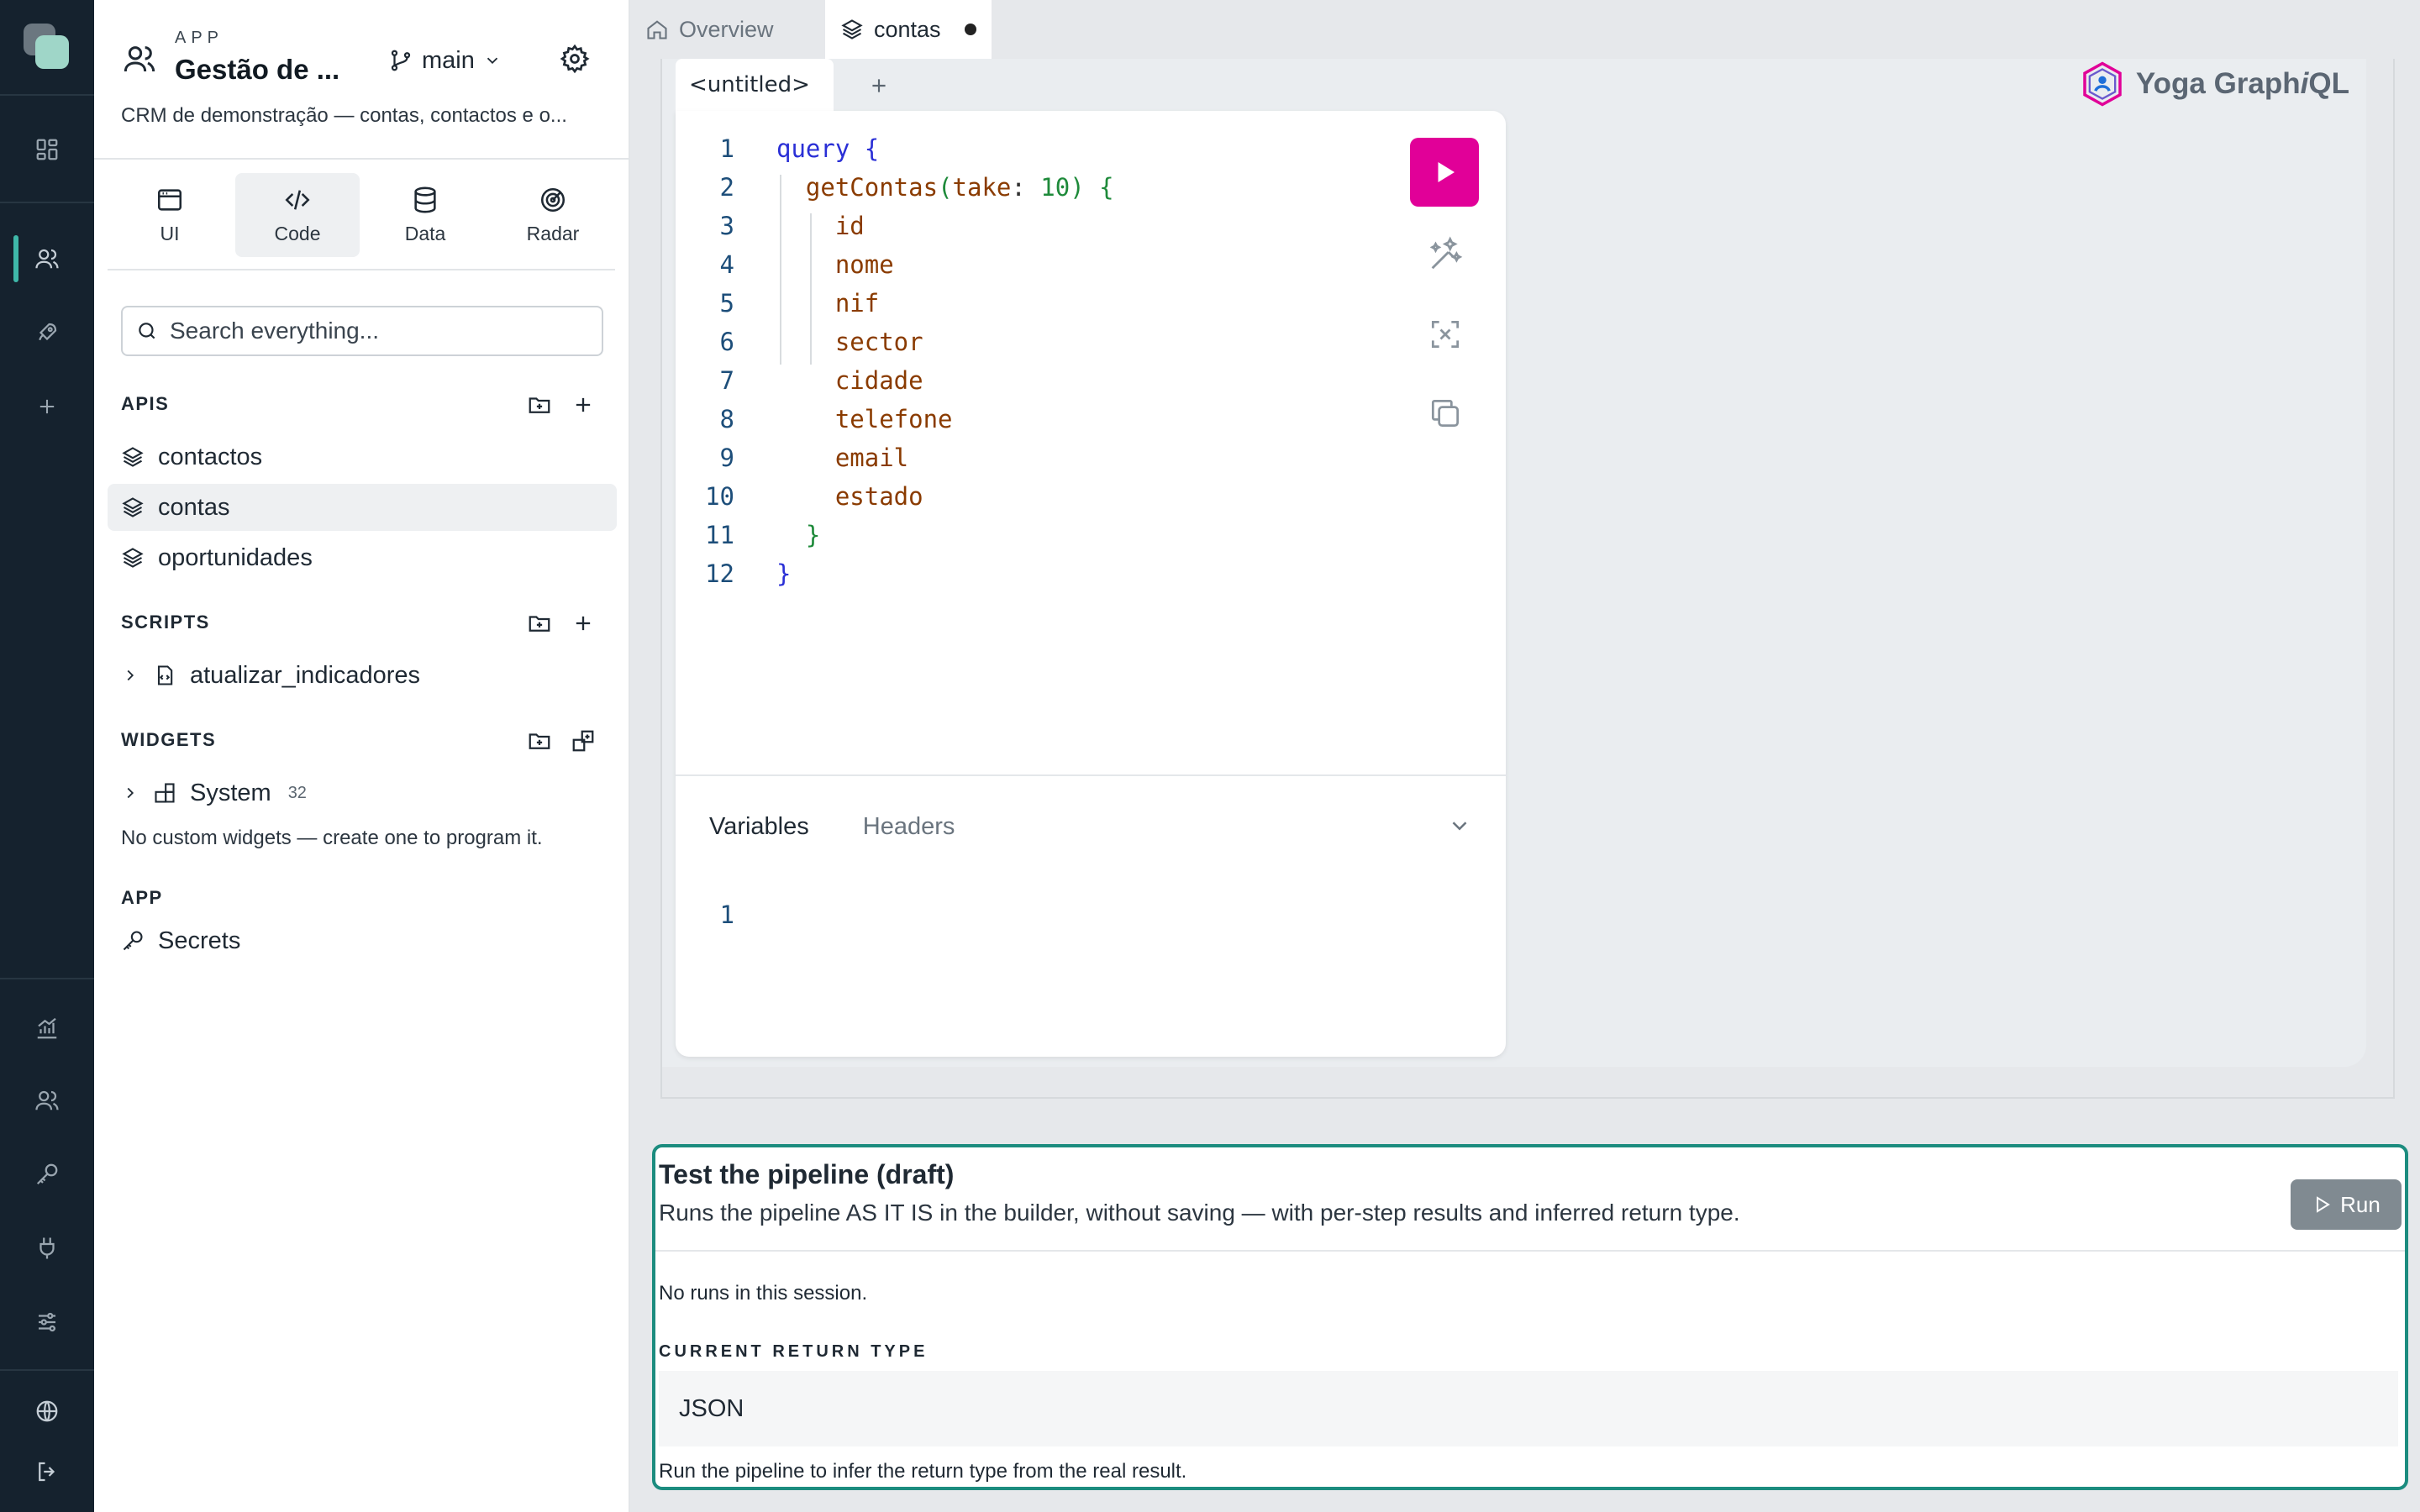 This screenshot has height=1512, width=2420. Describe the element at coordinates (47, 1028) in the screenshot. I see `chart-icon` at that location.